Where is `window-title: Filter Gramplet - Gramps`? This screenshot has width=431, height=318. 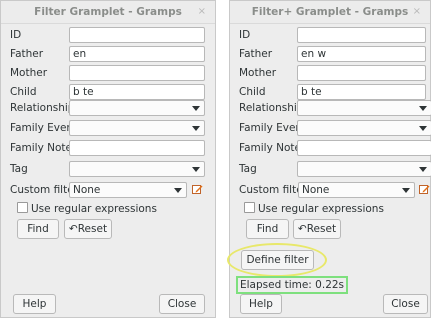
window-title: Filter Gramplet - Gramps is located at coordinates (108, 12).